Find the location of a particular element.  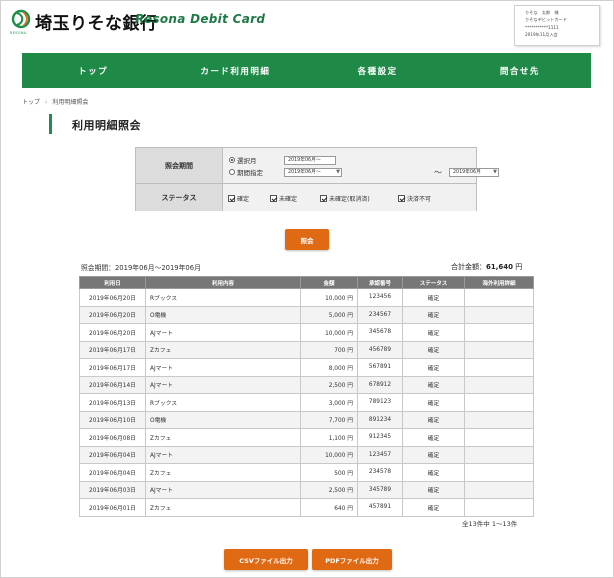

page-title: 利用明細照会 is located at coordinates (106, 125).